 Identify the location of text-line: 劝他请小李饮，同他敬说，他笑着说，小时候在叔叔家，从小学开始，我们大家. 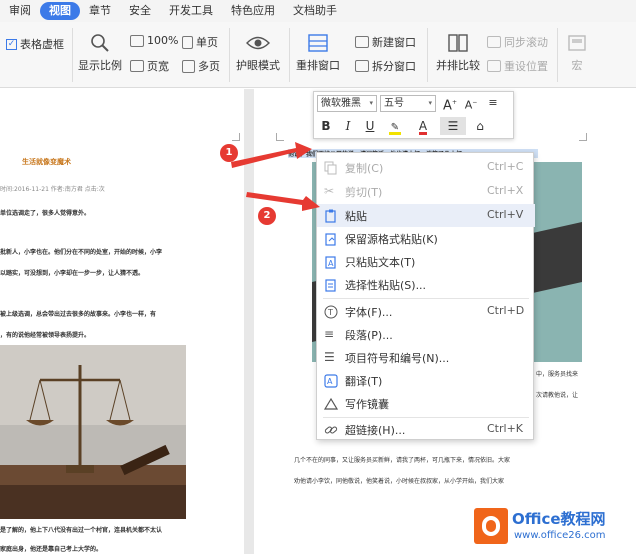
(399, 481).